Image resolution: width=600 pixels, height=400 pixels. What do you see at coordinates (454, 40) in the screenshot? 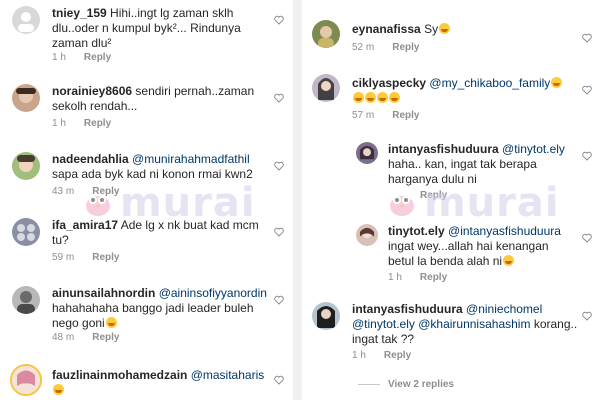
I see `comment-item: eynanafissa Sy 52 m Reply` at bounding box center [454, 40].